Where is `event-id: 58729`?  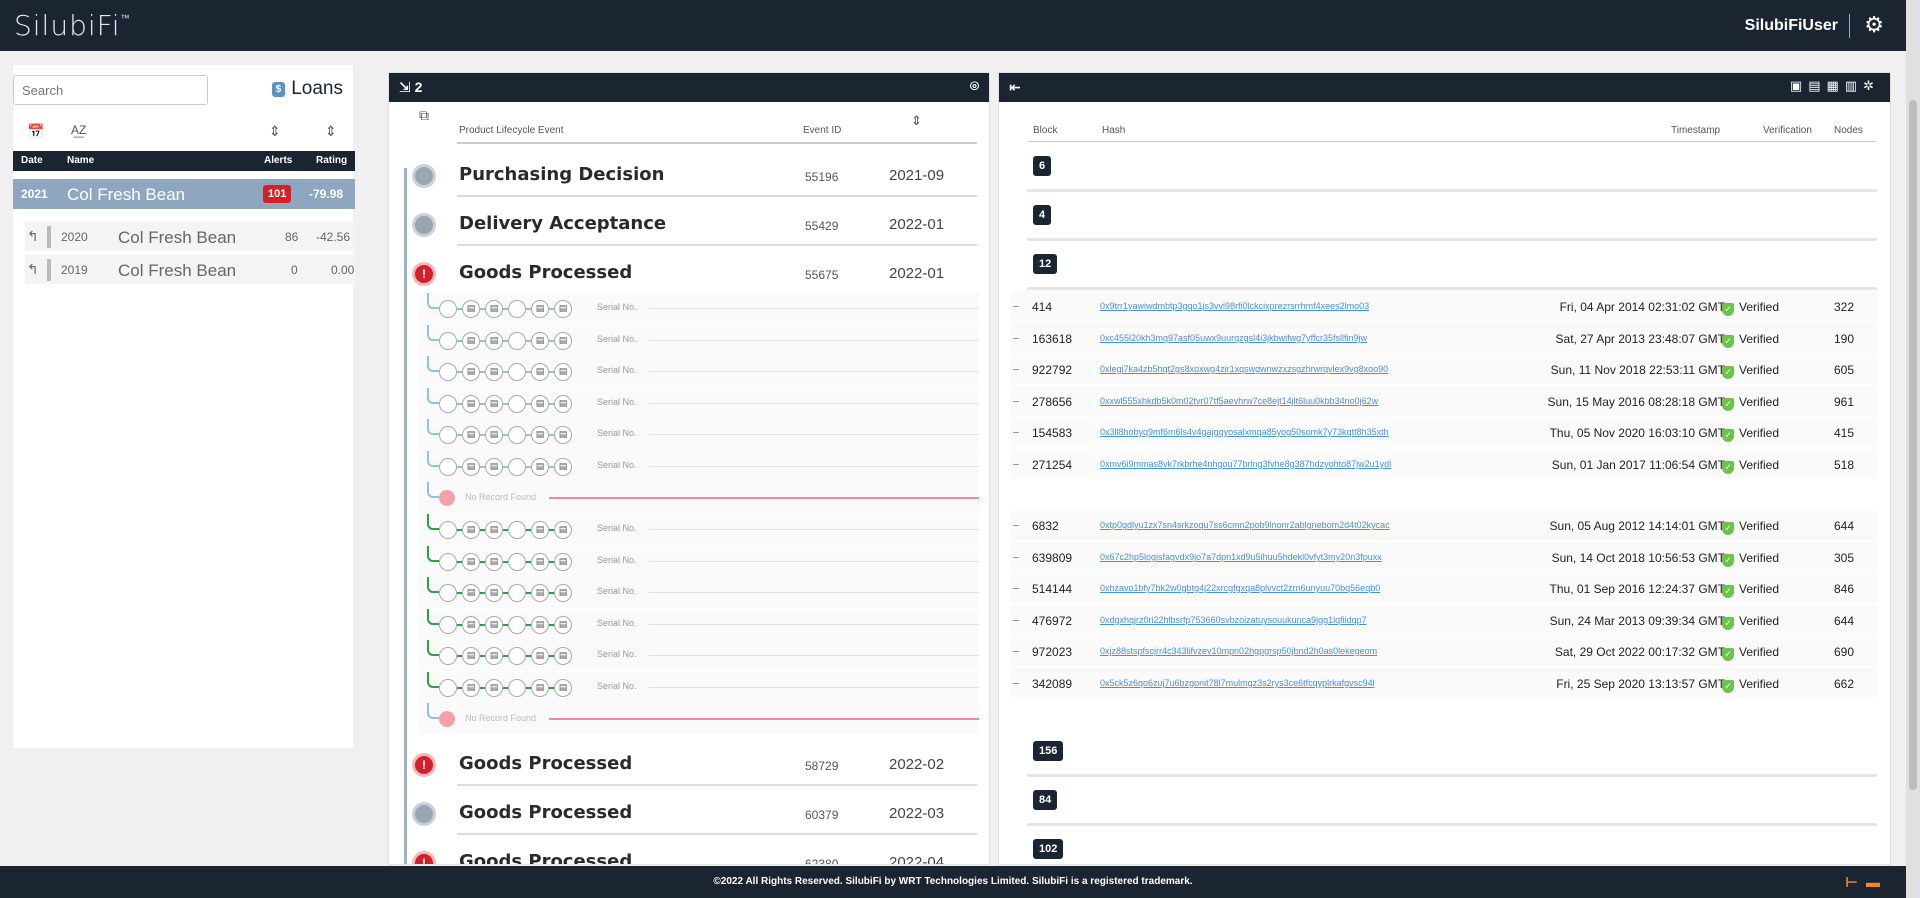
event-id: 58729 is located at coordinates (822, 766).